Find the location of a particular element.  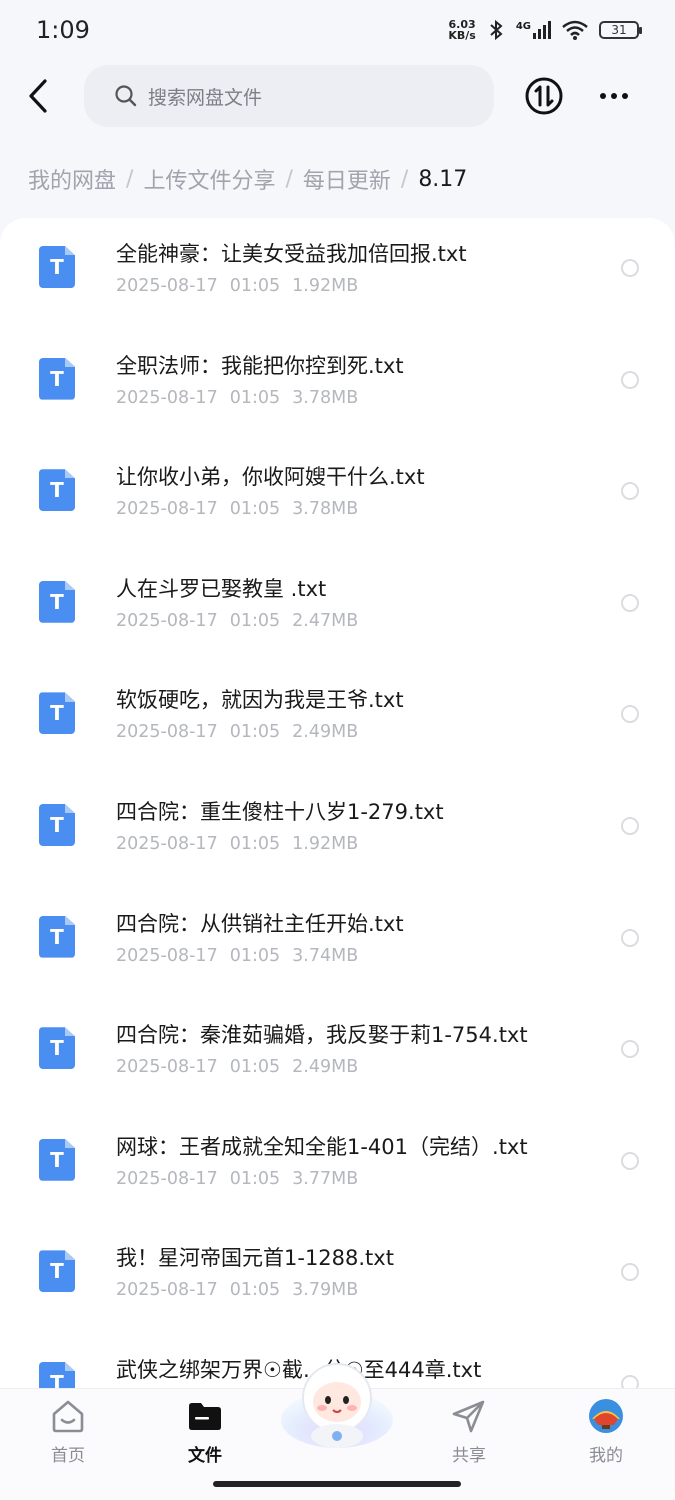

back-button is located at coordinates (38, 96).